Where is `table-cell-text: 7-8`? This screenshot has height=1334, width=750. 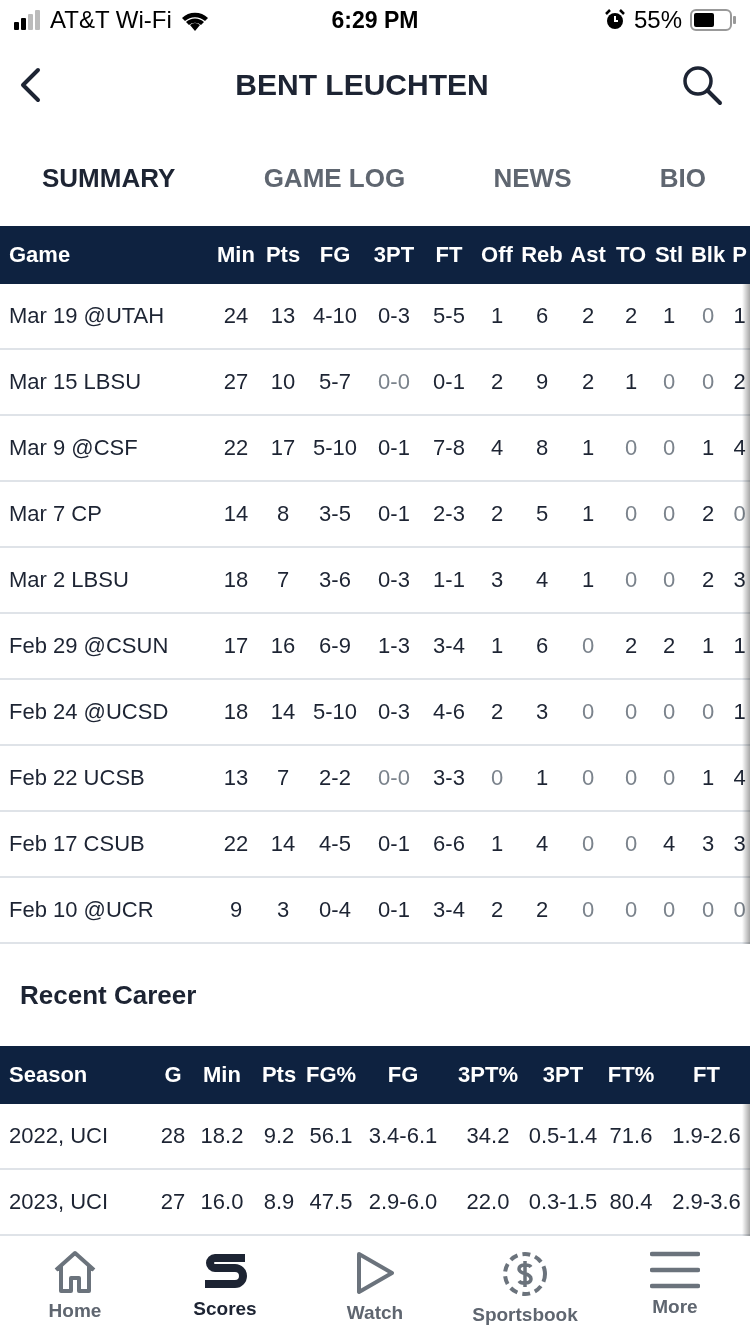 table-cell-text: 7-8 is located at coordinates (449, 448).